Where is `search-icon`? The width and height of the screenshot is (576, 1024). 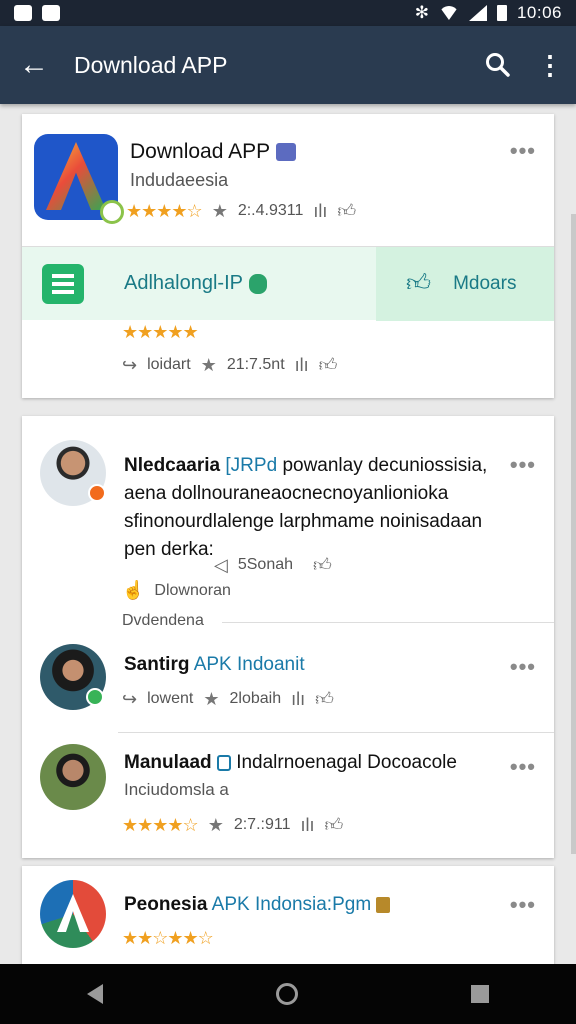
search-icon is located at coordinates (498, 65).